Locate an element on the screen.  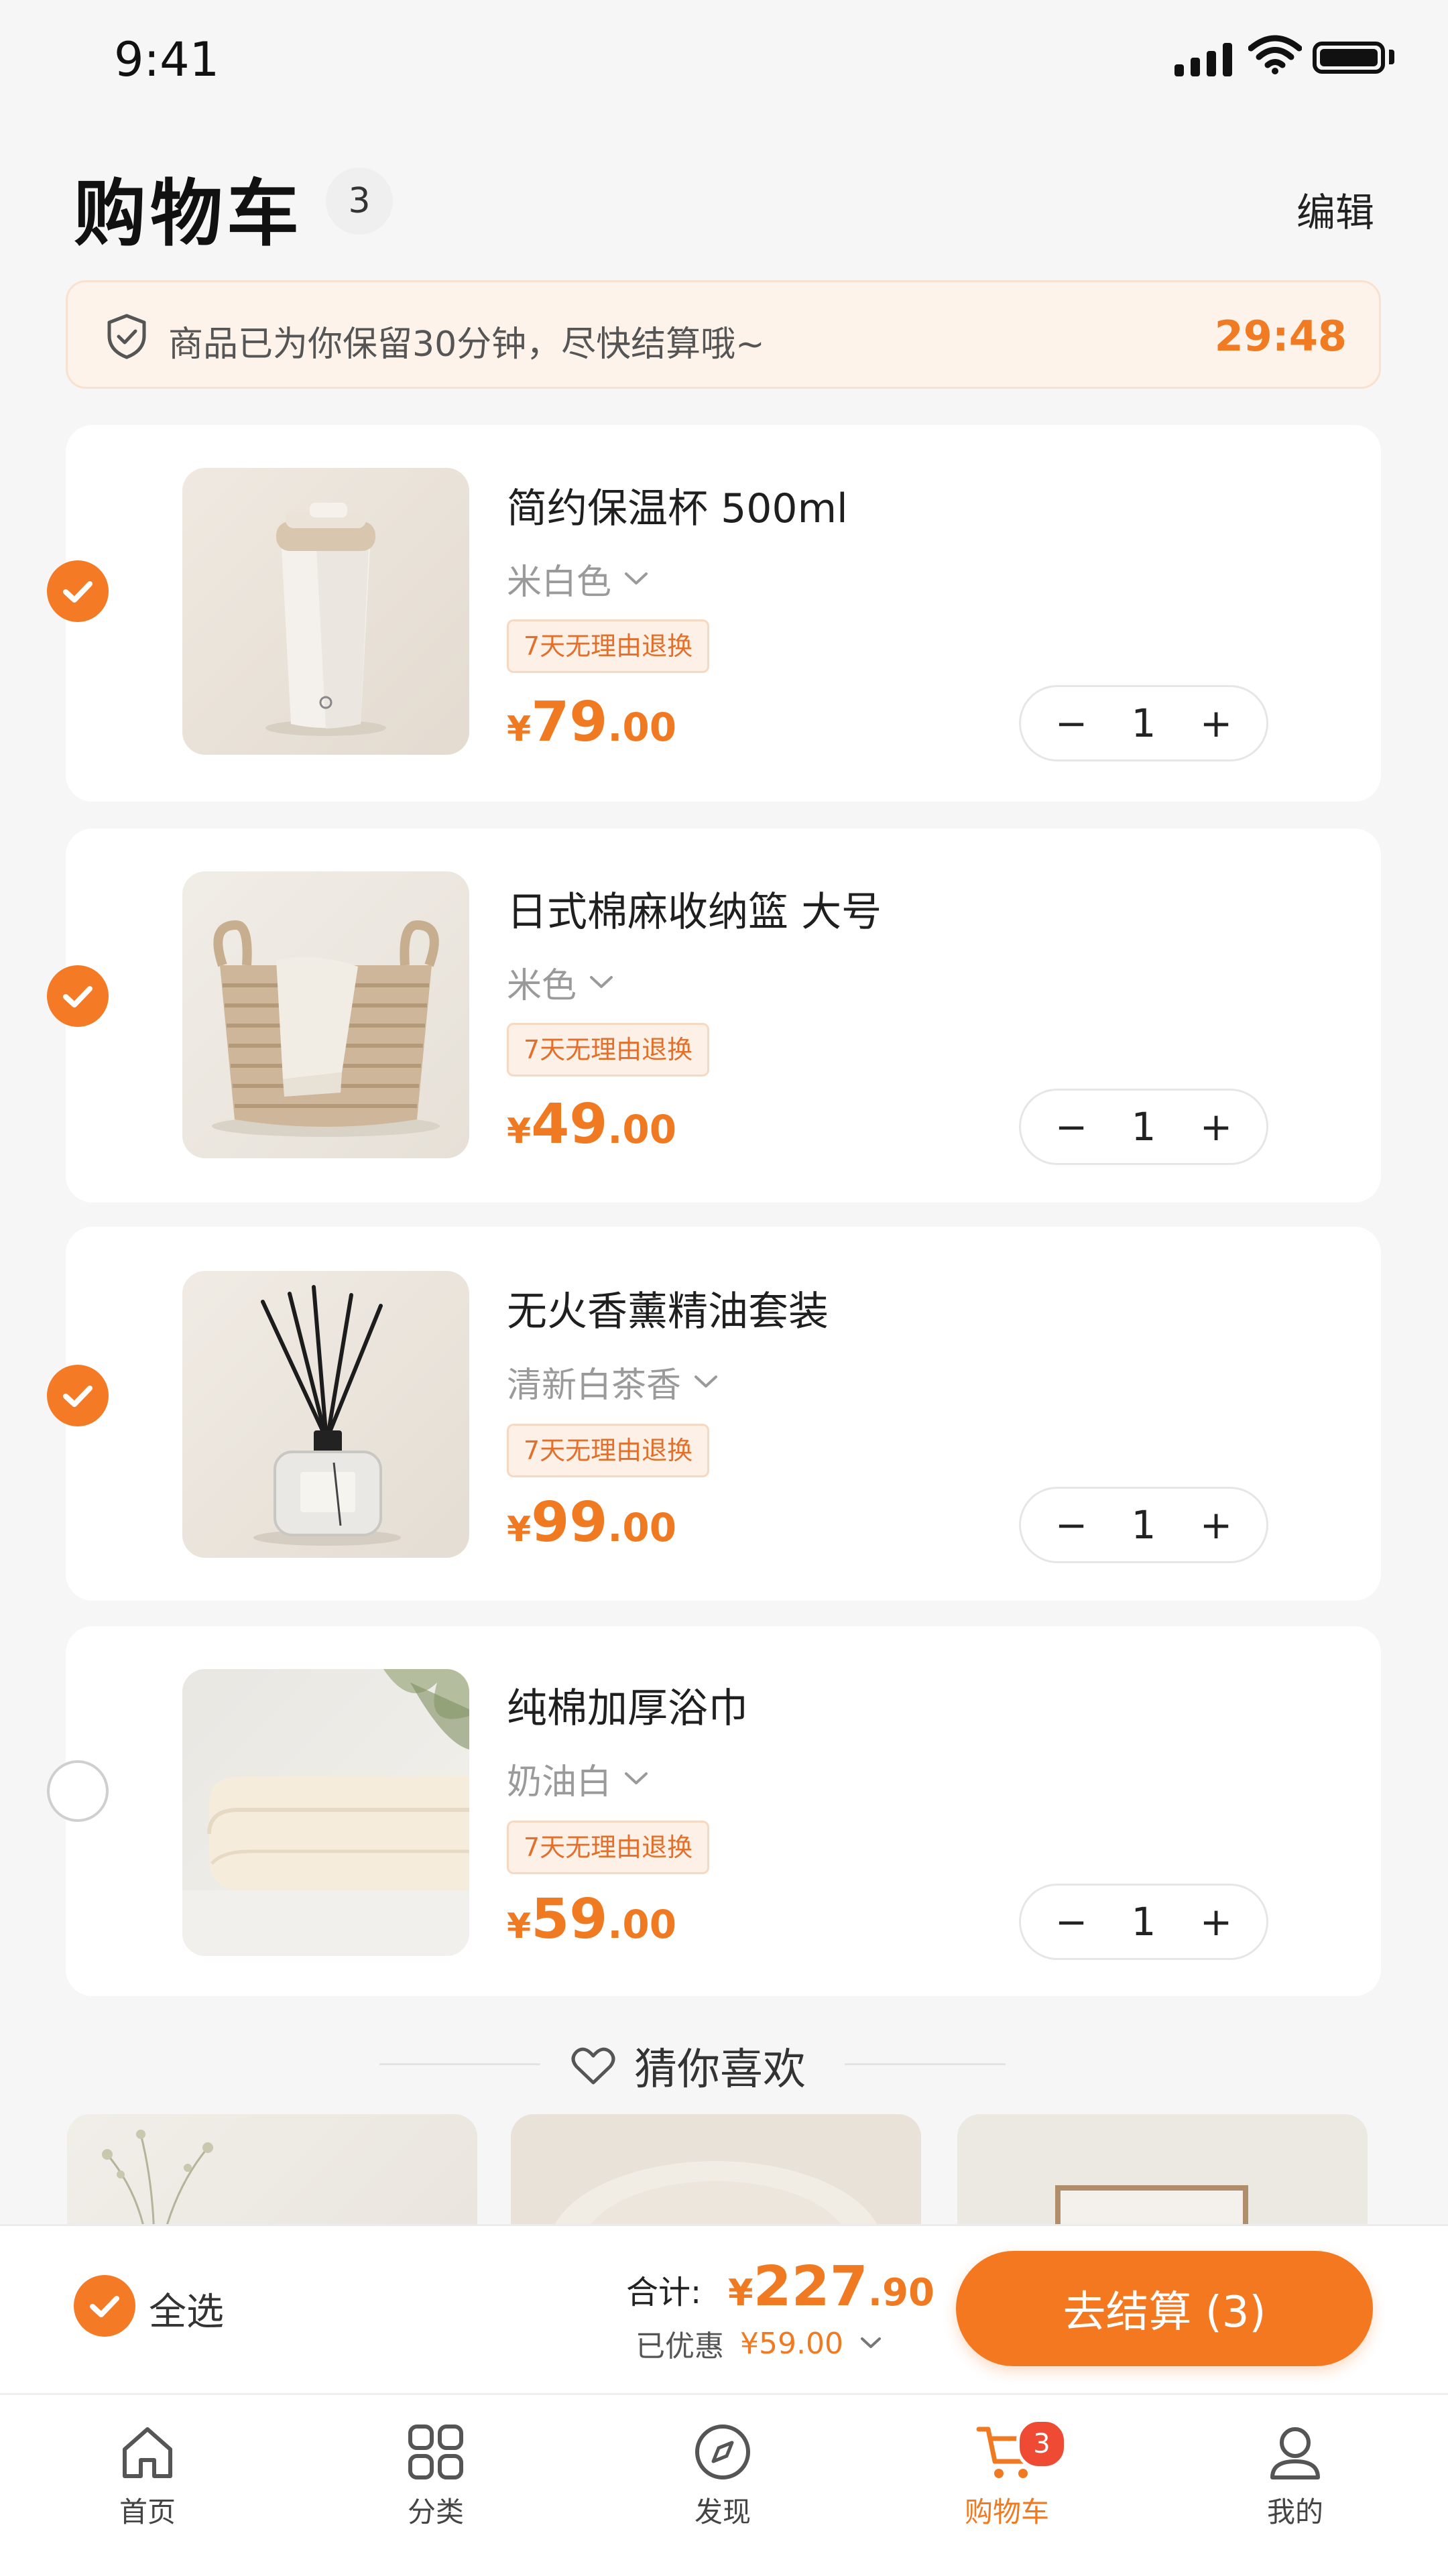
total-label: 合计: is located at coordinates (664, 2293).